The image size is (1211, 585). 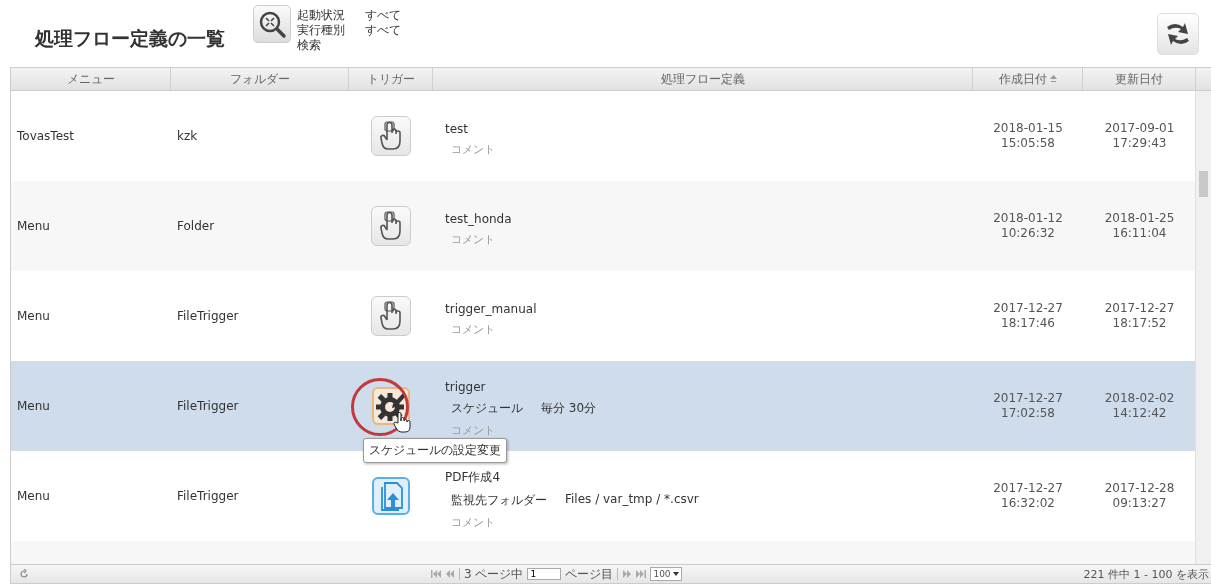 I want to click on first-page-icon, so click(x=435, y=574).